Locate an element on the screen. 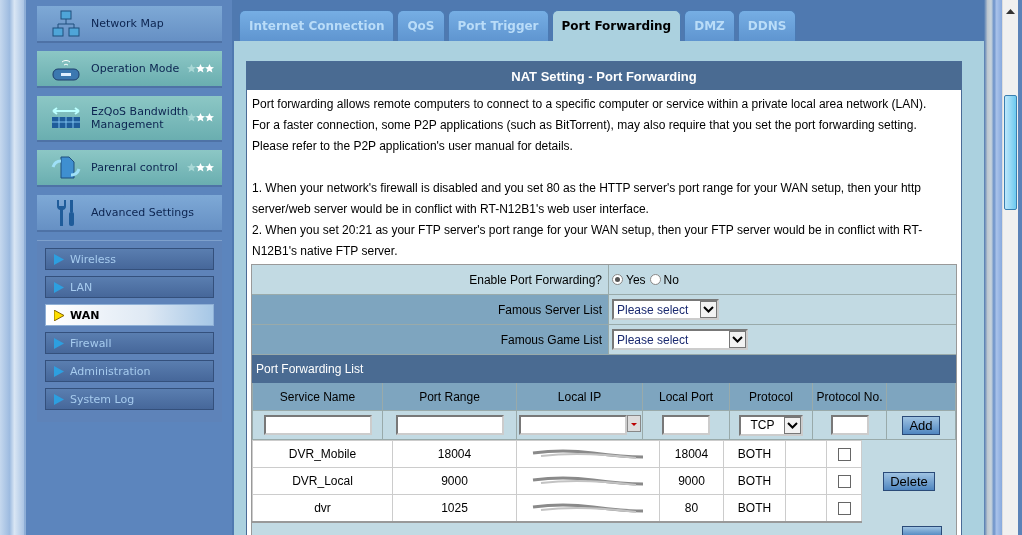  menu-label: Parenral control is located at coordinates (135, 167).